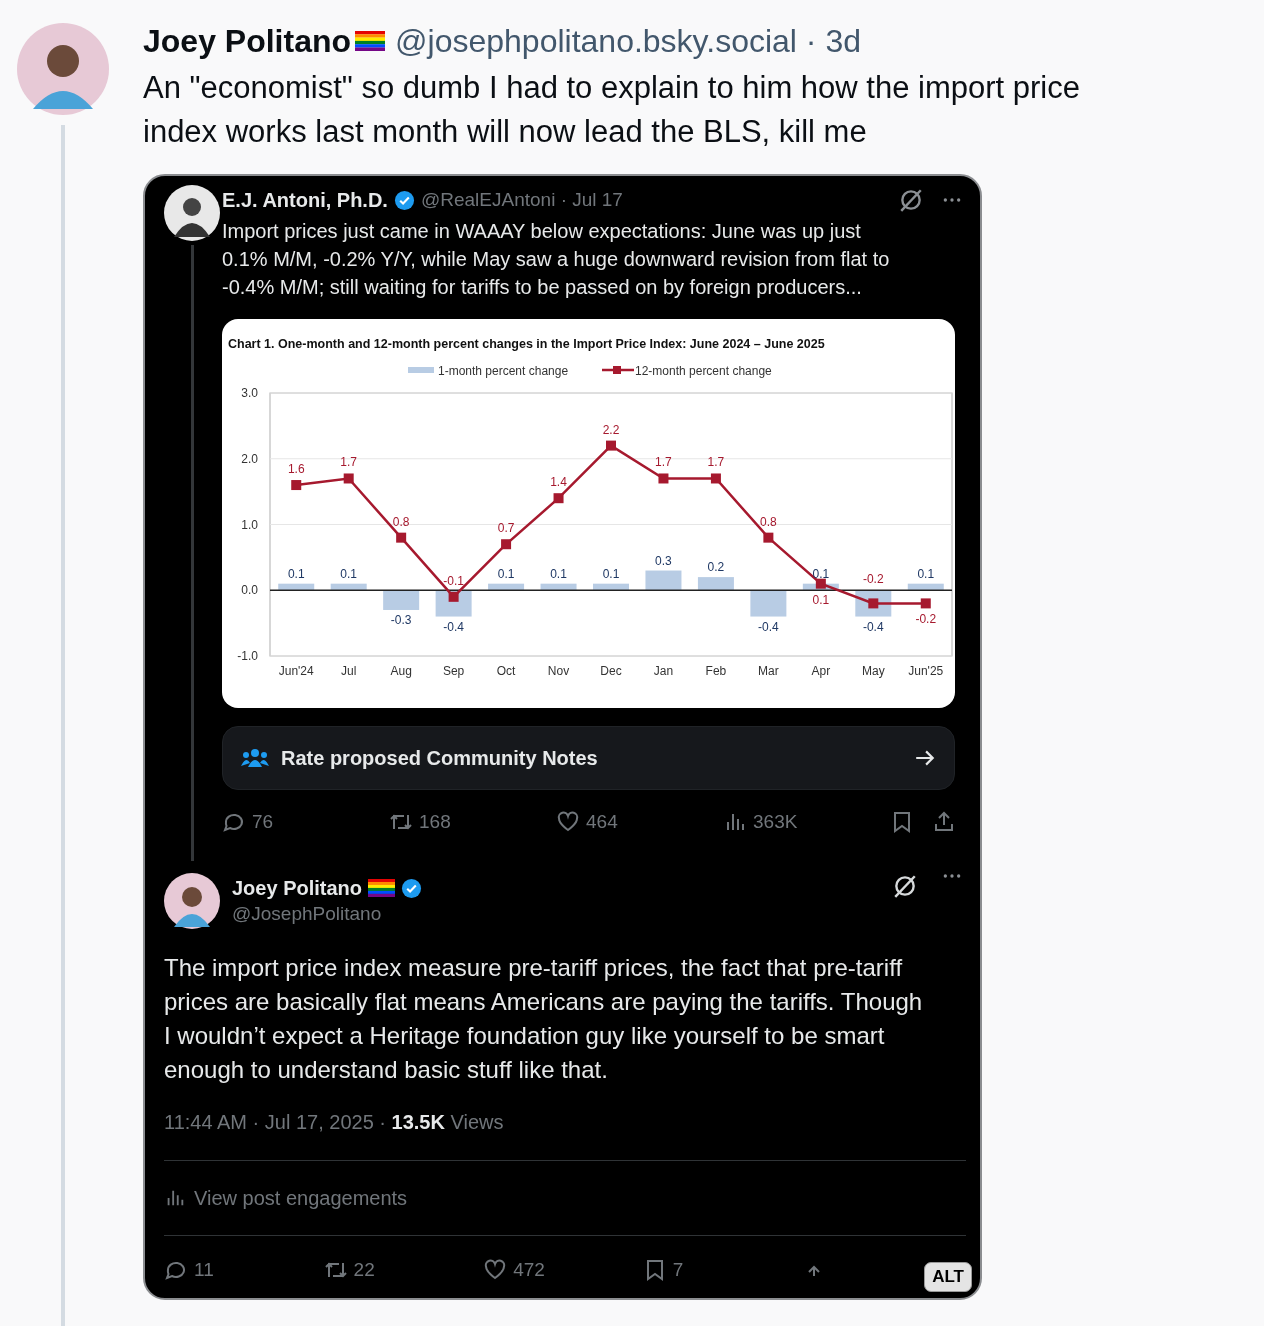 The height and width of the screenshot is (1326, 1264). I want to click on axis-tick-label: Oct, so click(506, 671).